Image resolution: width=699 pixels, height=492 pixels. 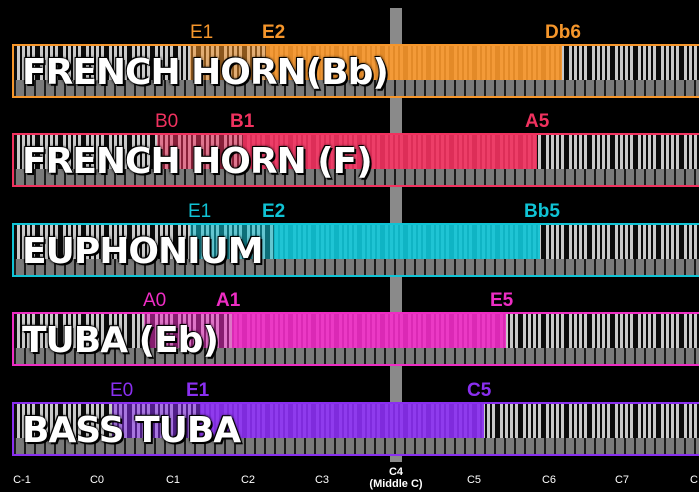 I want to click on octave-label: C, so click(x=694, y=480).